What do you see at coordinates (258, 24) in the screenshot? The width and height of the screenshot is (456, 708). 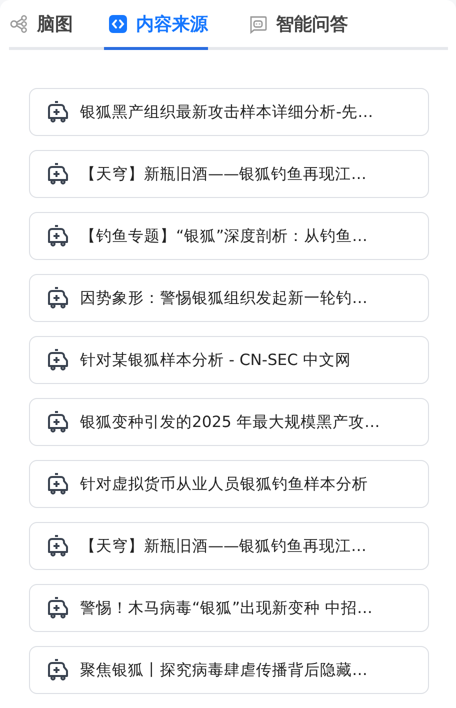 I see `robot-icon` at bounding box center [258, 24].